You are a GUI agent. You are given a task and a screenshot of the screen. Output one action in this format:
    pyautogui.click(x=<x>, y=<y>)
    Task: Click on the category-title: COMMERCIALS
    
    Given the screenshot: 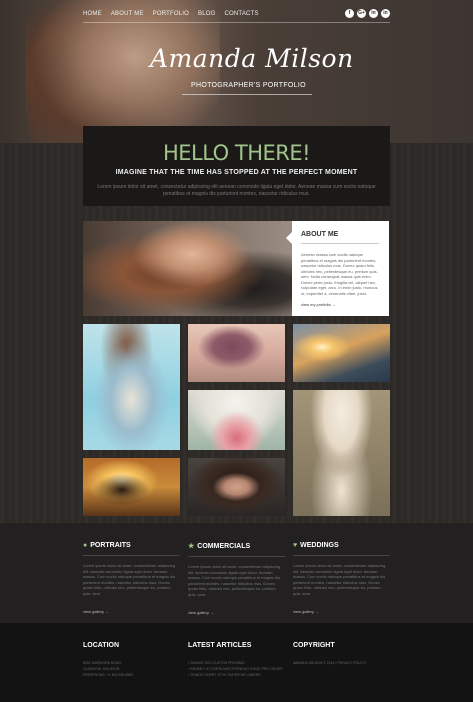 What is the action you would take?
    pyautogui.click(x=224, y=546)
    